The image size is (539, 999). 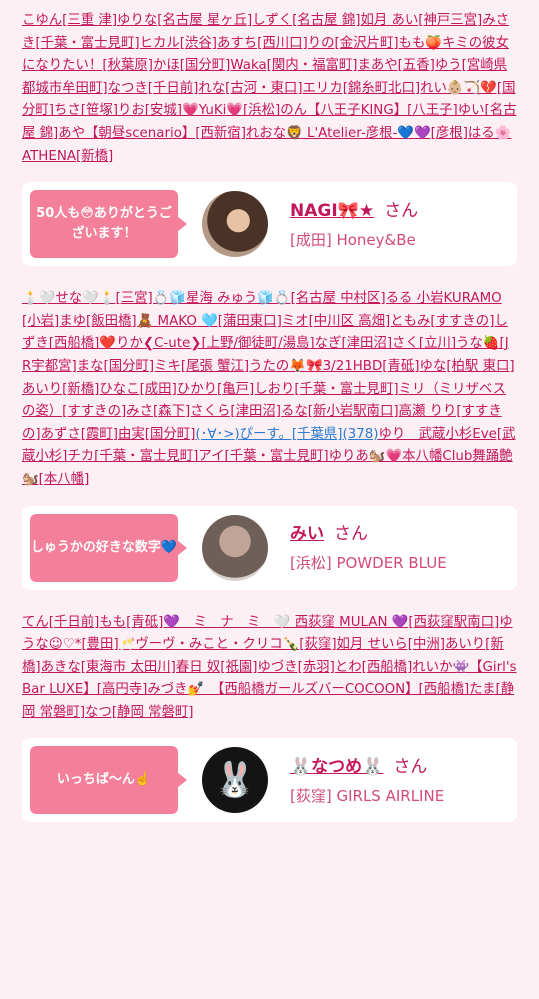 I want to click on shop-name: [荻窪] GIRLS AIRLINE, so click(x=367, y=795).